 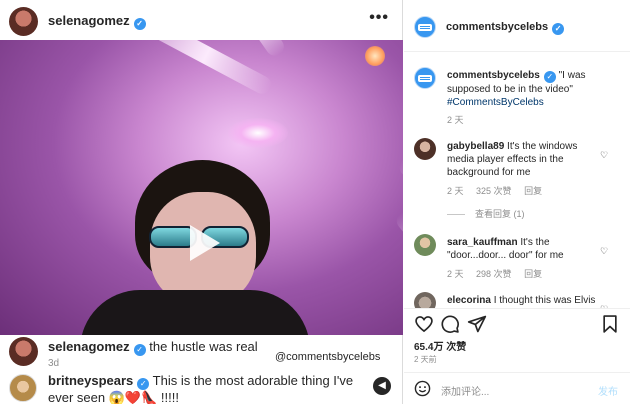 I want to click on comment-text-block: elecorina I thought this was Elvis, so click(x=527, y=300).